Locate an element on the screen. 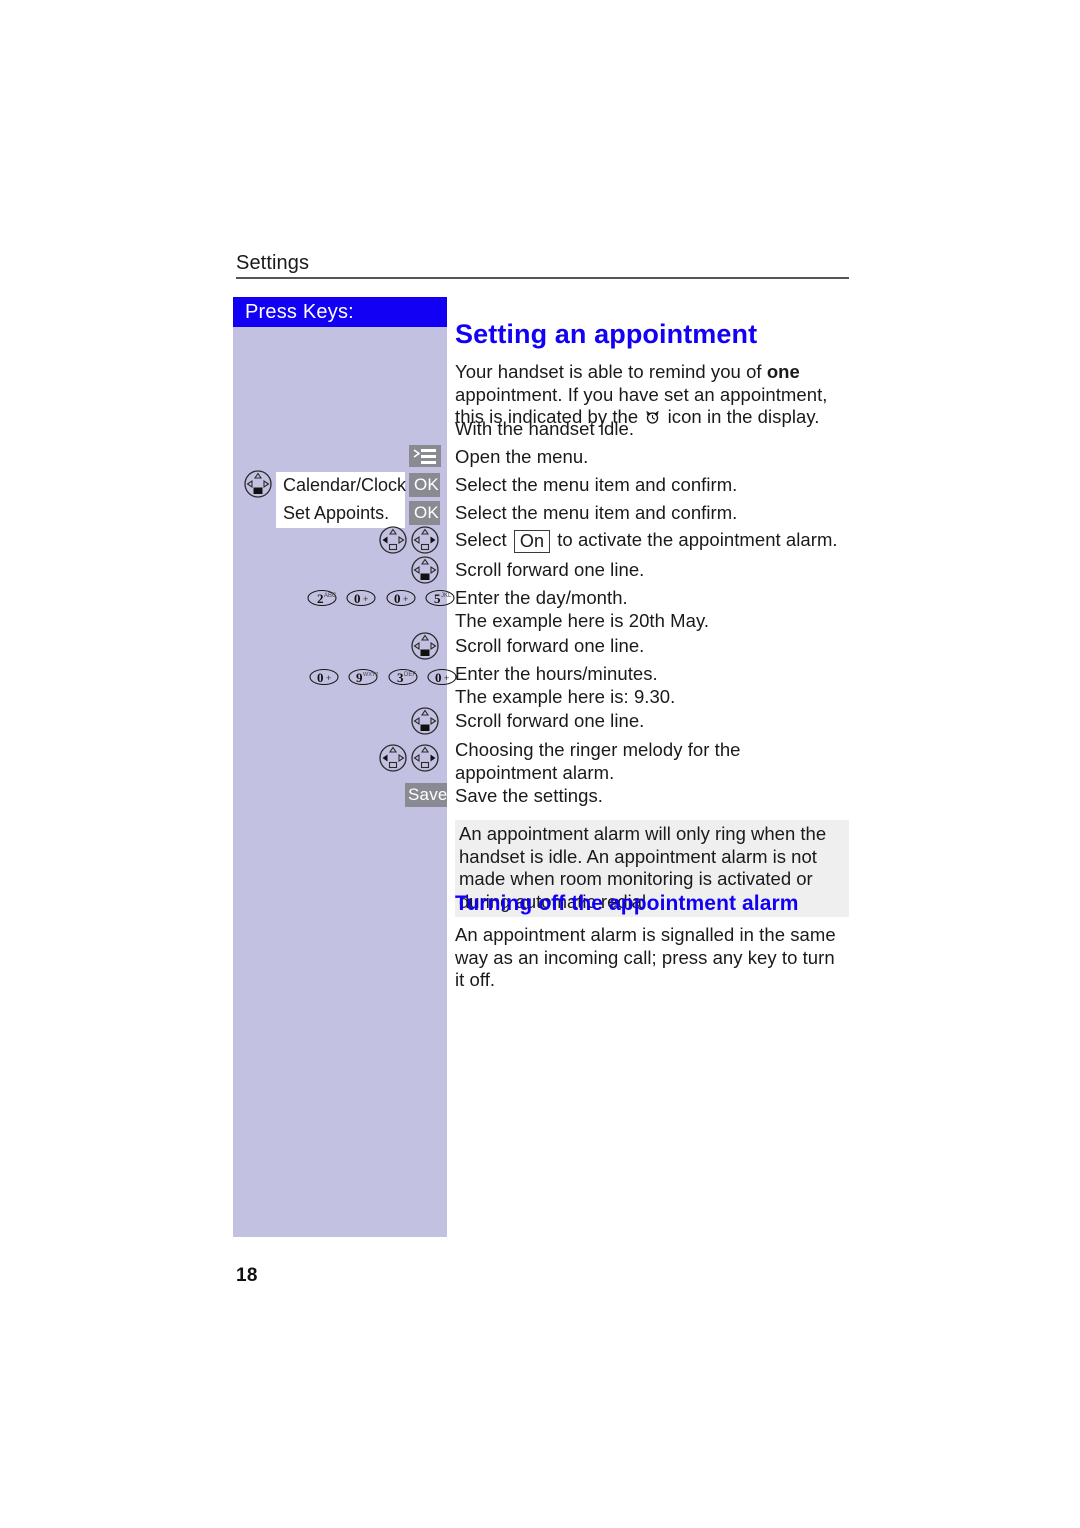 The height and width of the screenshot is (1528, 1080). svg-text: 5 is located at coordinates (437, 598).